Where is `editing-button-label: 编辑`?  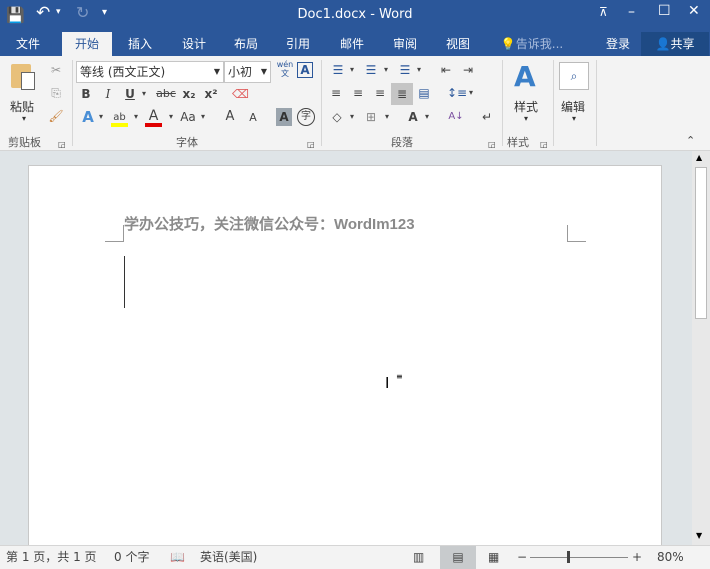
editing-button-label: 编辑 is located at coordinates (573, 107).